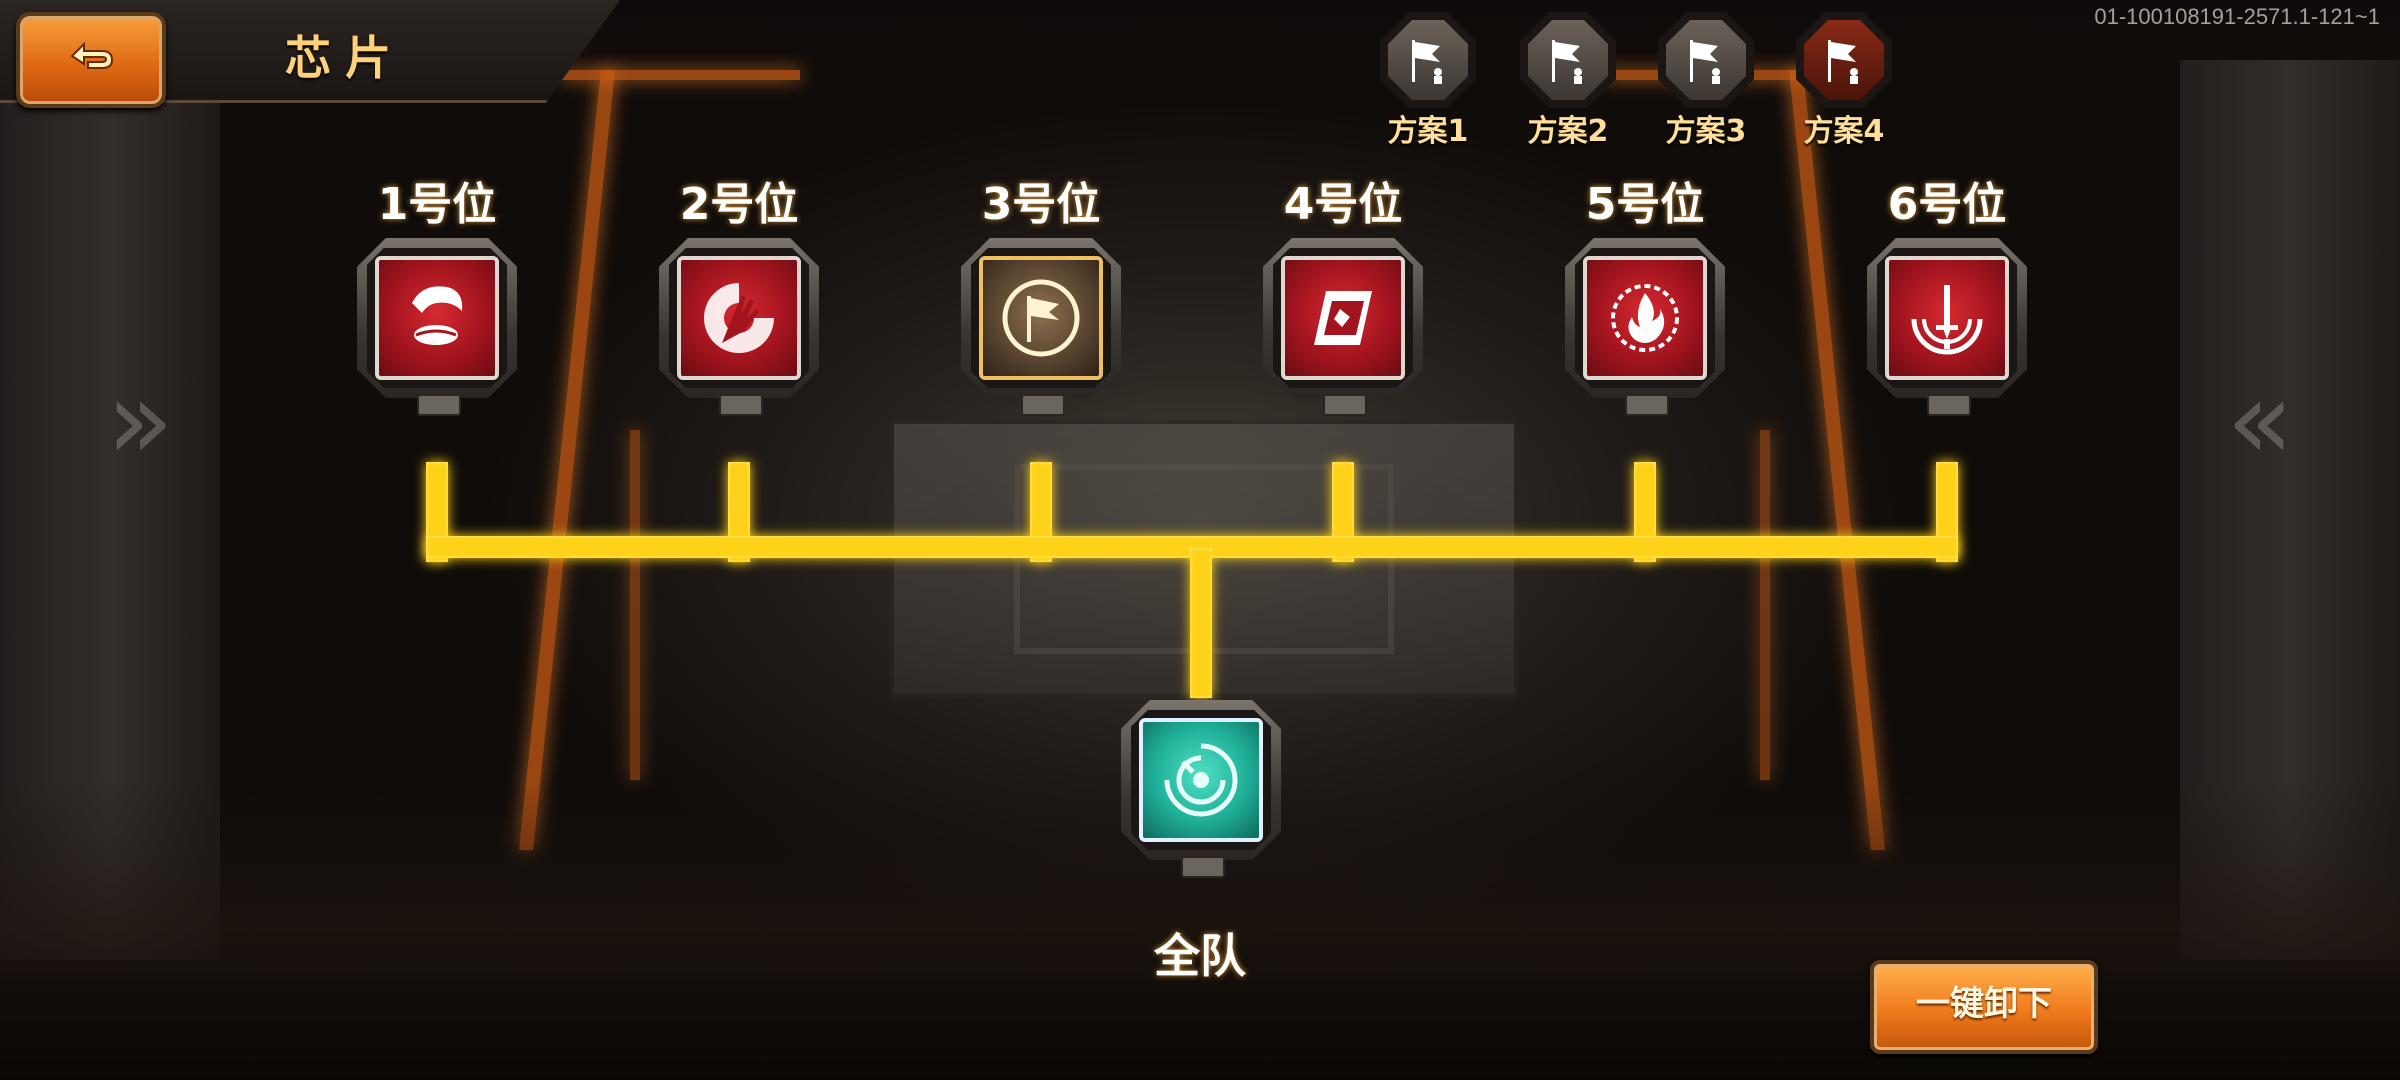 This screenshot has width=2400, height=1080. I want to click on skull-lips-icon, so click(437, 315).